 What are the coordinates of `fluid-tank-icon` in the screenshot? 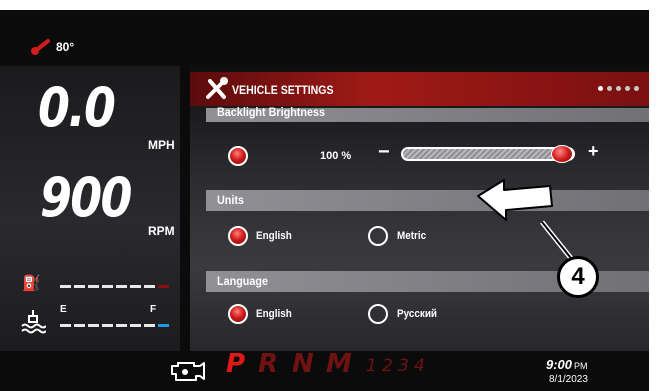 It's located at (33, 323).